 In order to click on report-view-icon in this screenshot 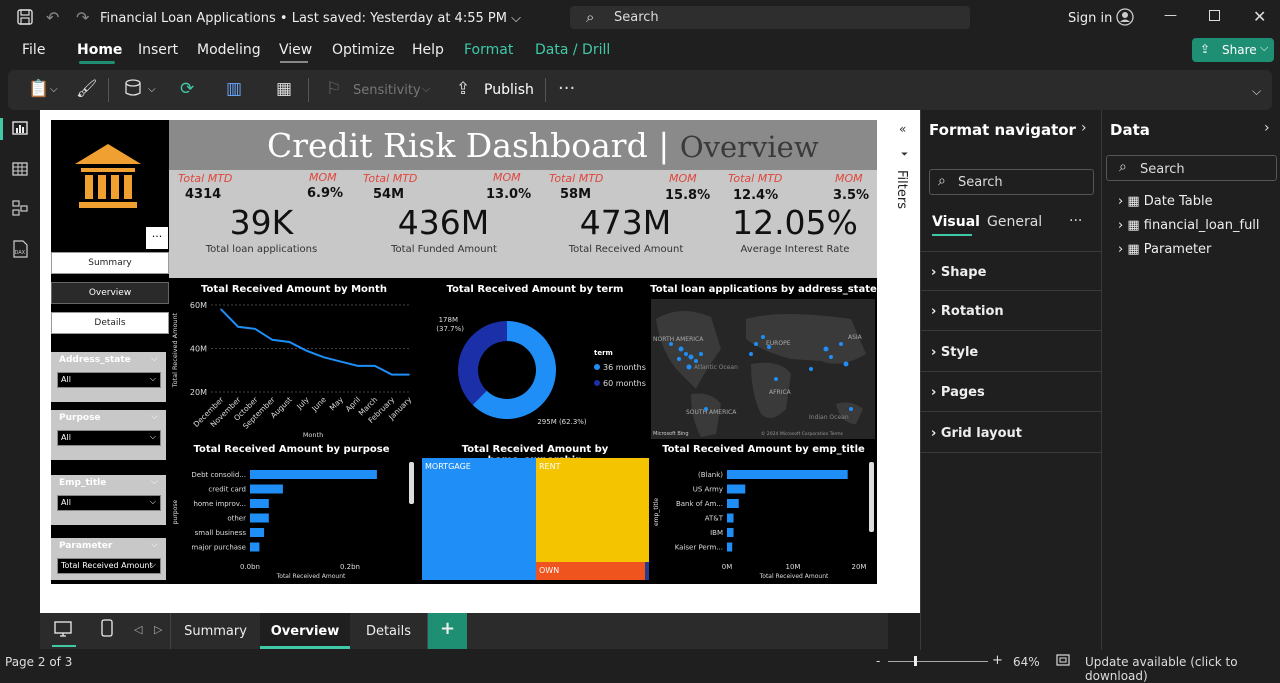, I will do `click(20, 130)`.